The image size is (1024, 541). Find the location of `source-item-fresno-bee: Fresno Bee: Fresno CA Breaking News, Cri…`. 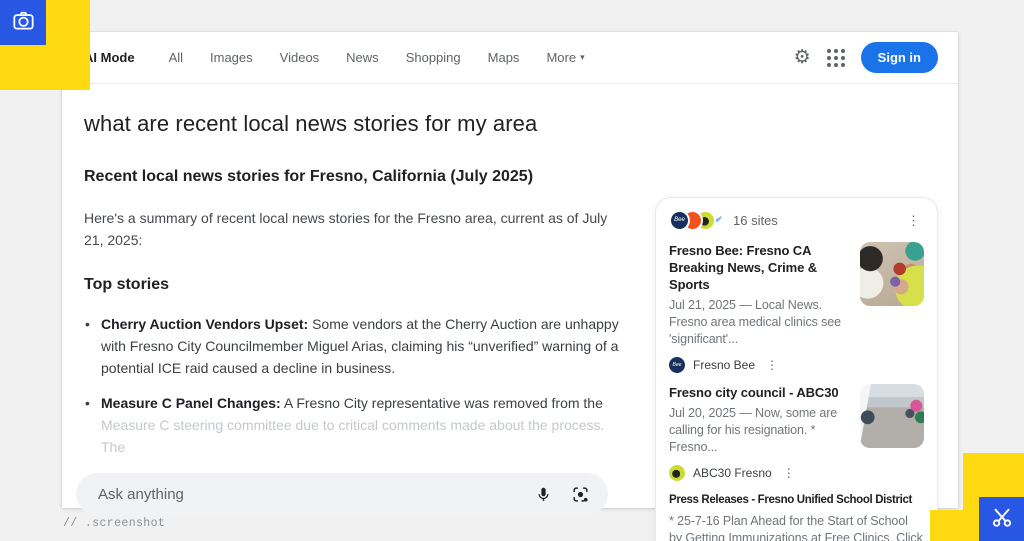

source-item-fresno-bee: Fresno Bee: Fresno CA Breaking News, Cri… is located at coordinates (796, 302).